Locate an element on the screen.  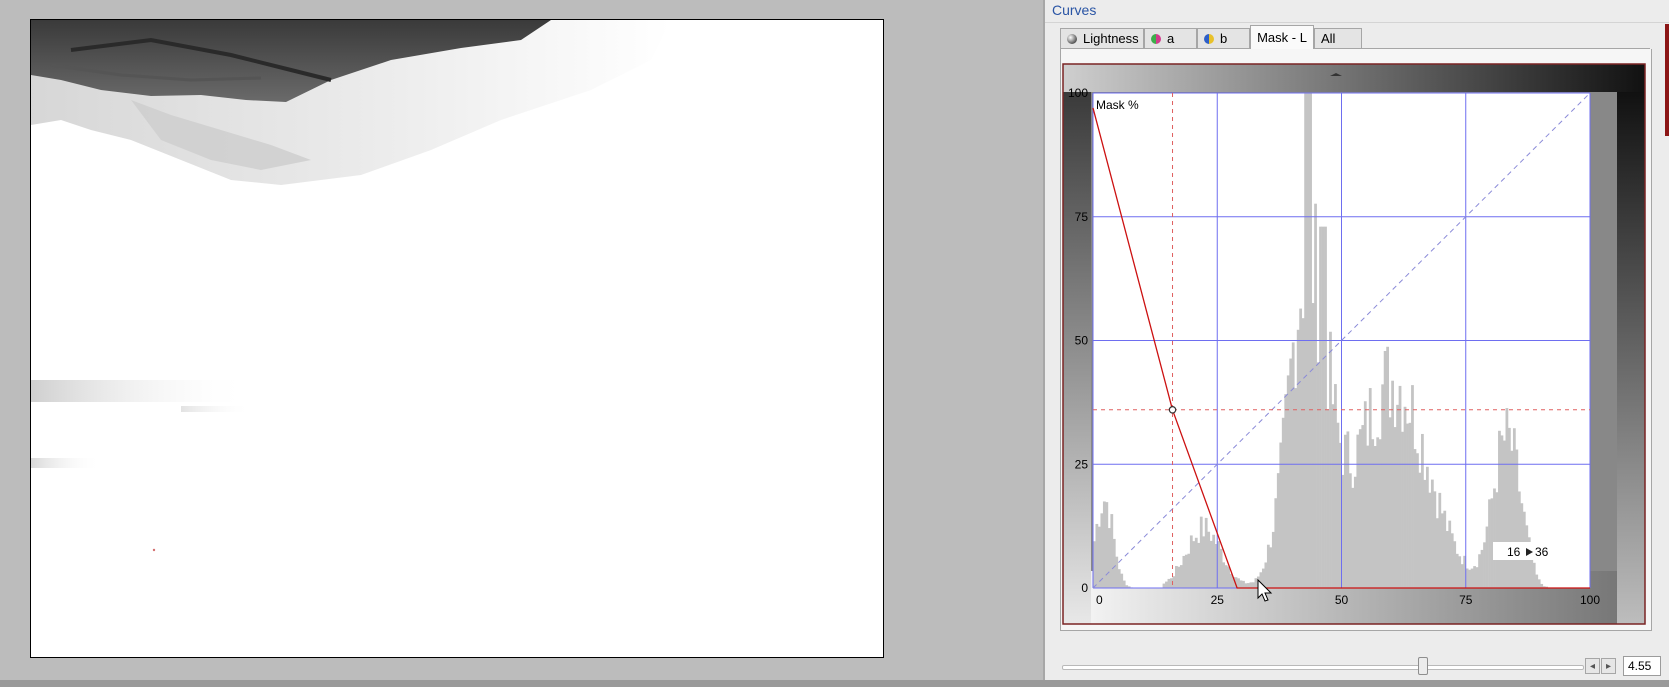
tab-label: a is located at coordinates (1171, 38).